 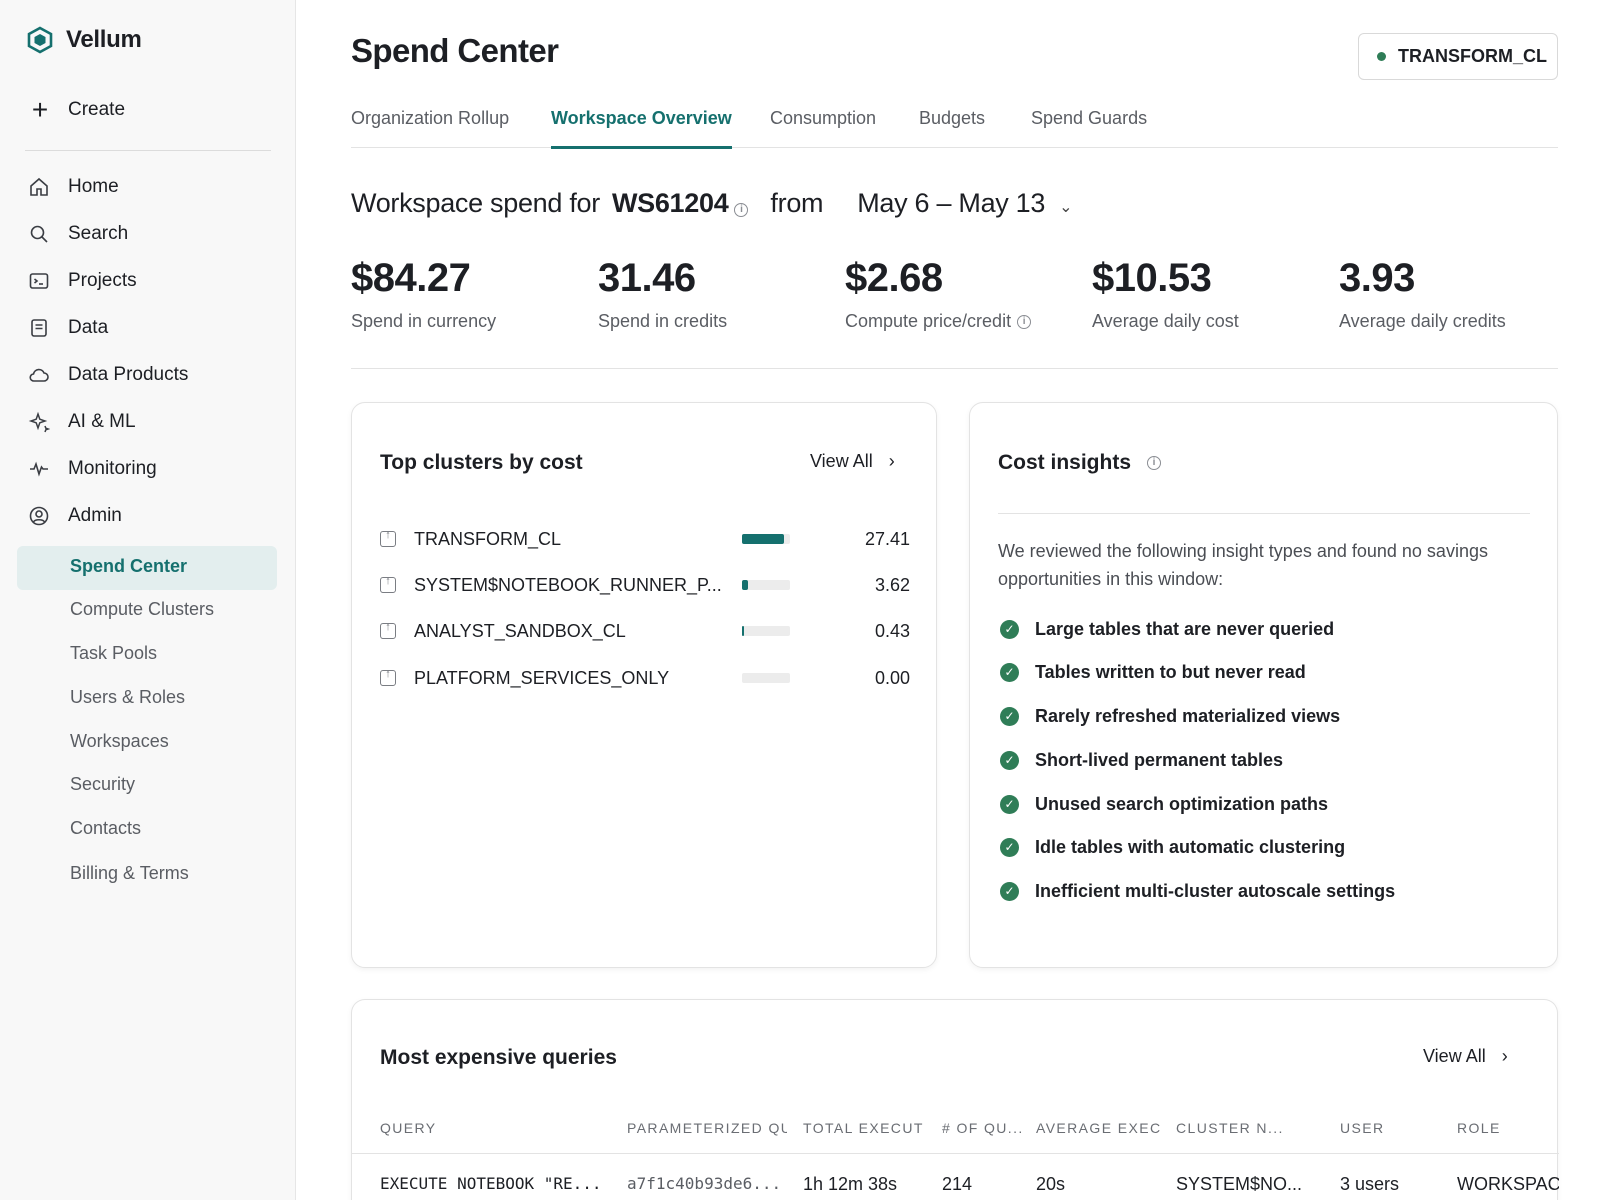 I want to click on workspace-id: WS61204, so click(x=670, y=203).